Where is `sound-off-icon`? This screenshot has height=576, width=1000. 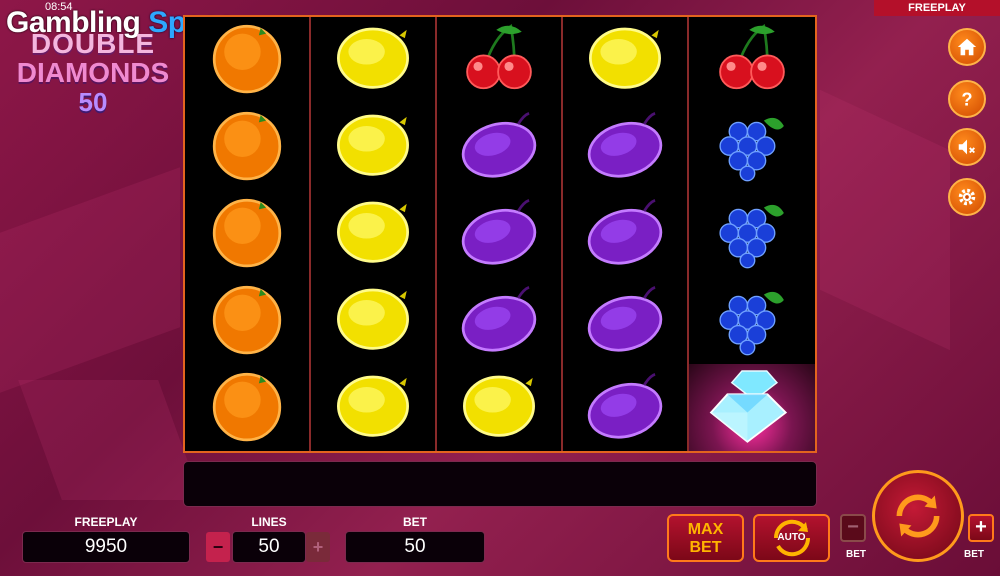 sound-off-icon is located at coordinates (966, 147).